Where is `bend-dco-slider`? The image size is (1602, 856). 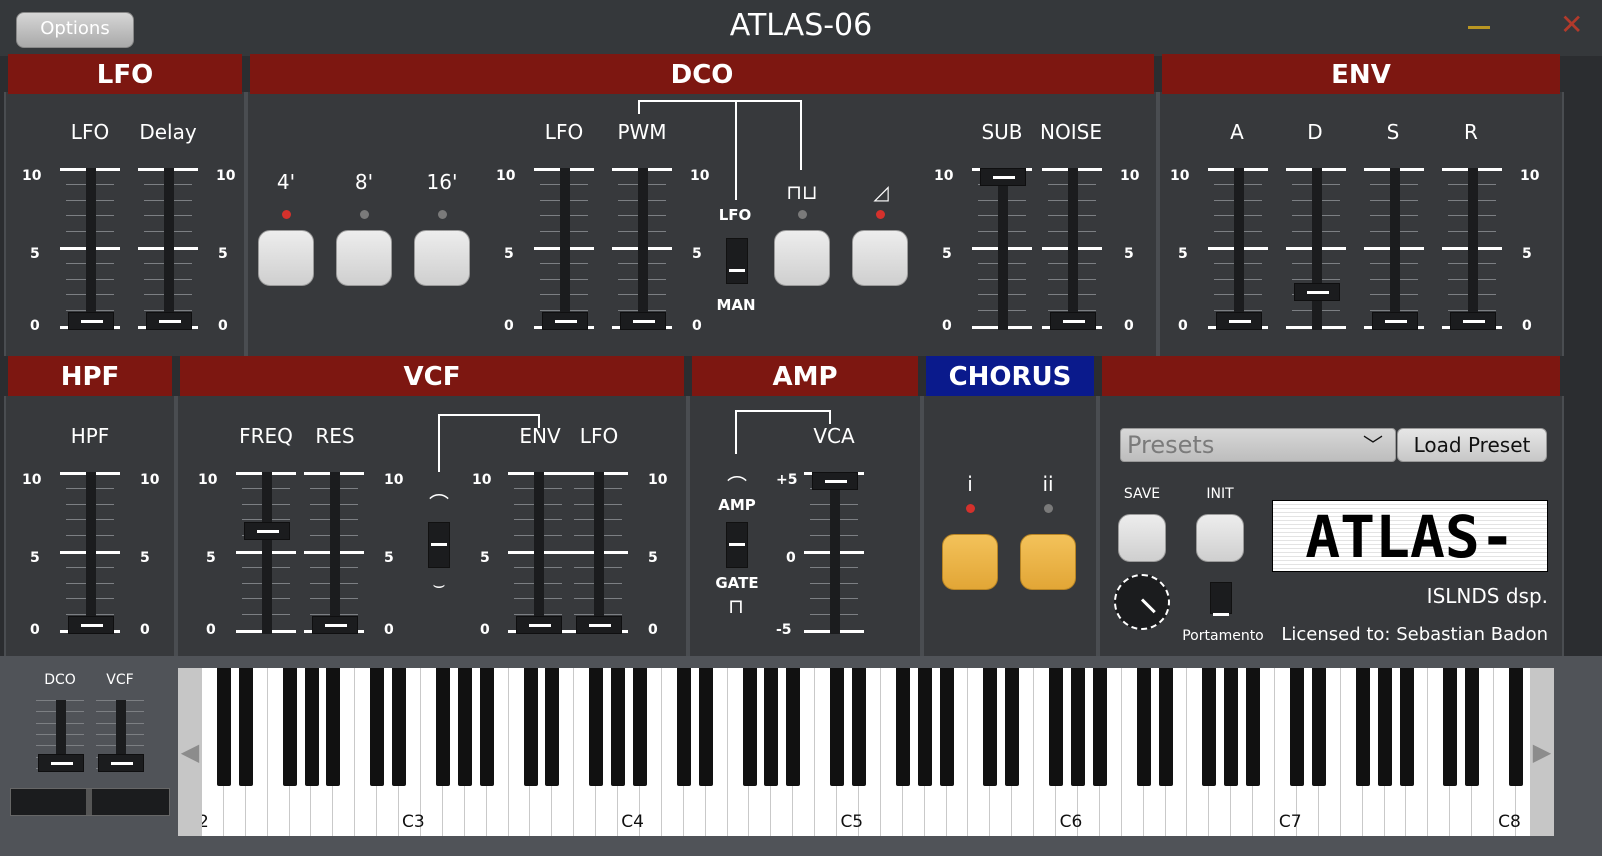
bend-dco-slider is located at coordinates (60, 736).